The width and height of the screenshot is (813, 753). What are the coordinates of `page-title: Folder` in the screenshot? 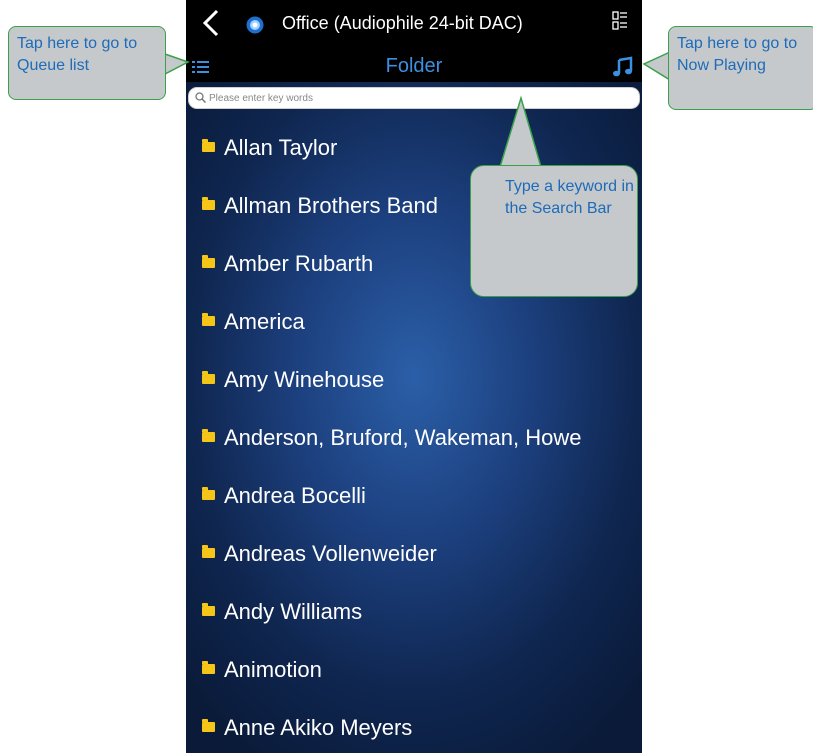 It's located at (414, 66).